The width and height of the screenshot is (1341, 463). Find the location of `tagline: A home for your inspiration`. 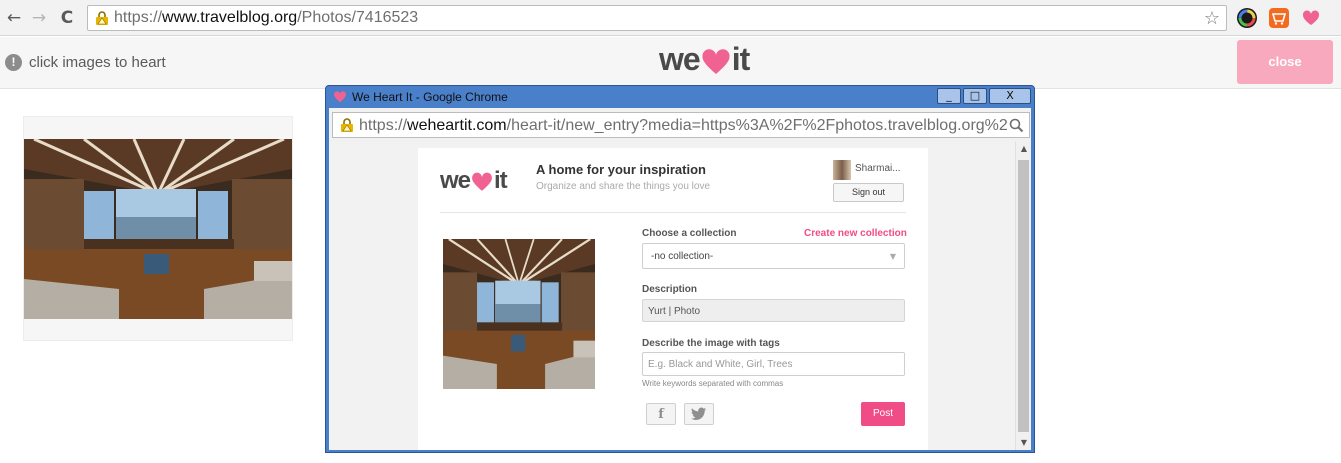

tagline: A home for your inspiration is located at coordinates (621, 169).